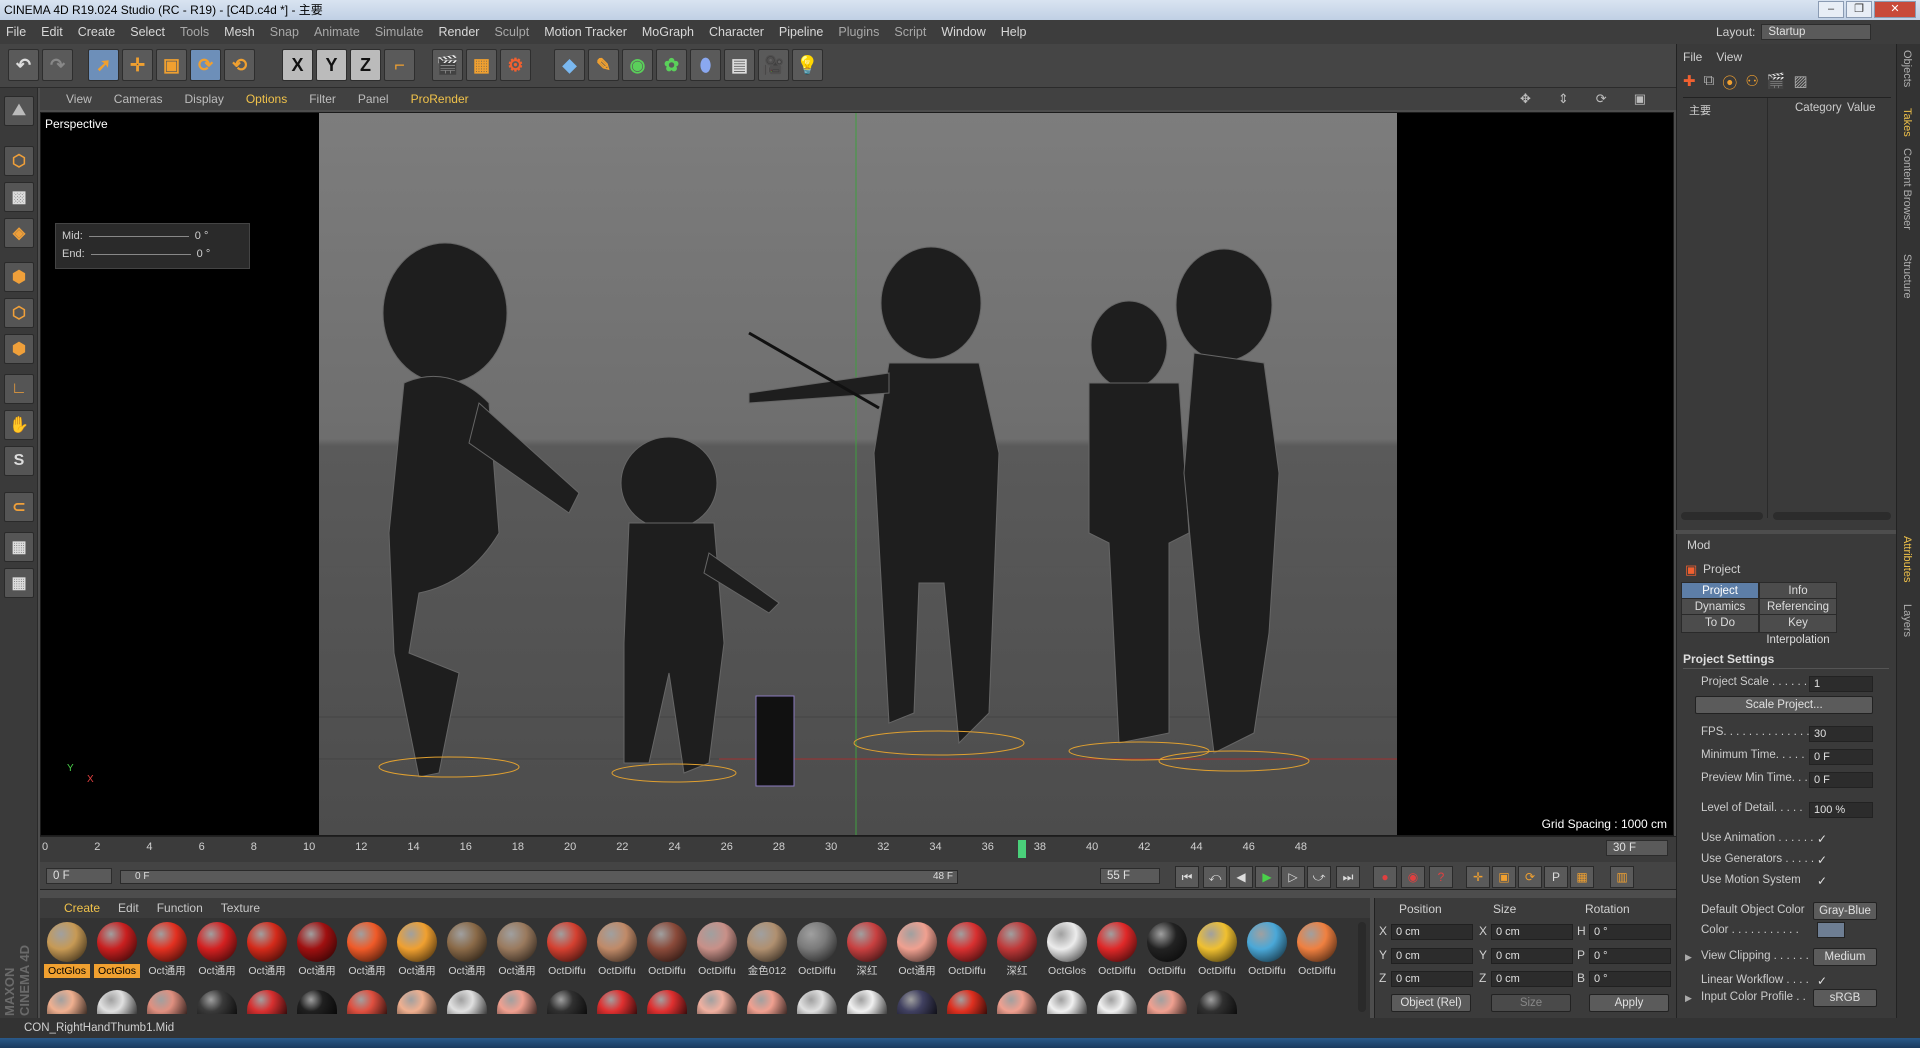 This screenshot has width=1920, height=1048. I want to click on move-tool-icon: ✛, so click(137, 65).